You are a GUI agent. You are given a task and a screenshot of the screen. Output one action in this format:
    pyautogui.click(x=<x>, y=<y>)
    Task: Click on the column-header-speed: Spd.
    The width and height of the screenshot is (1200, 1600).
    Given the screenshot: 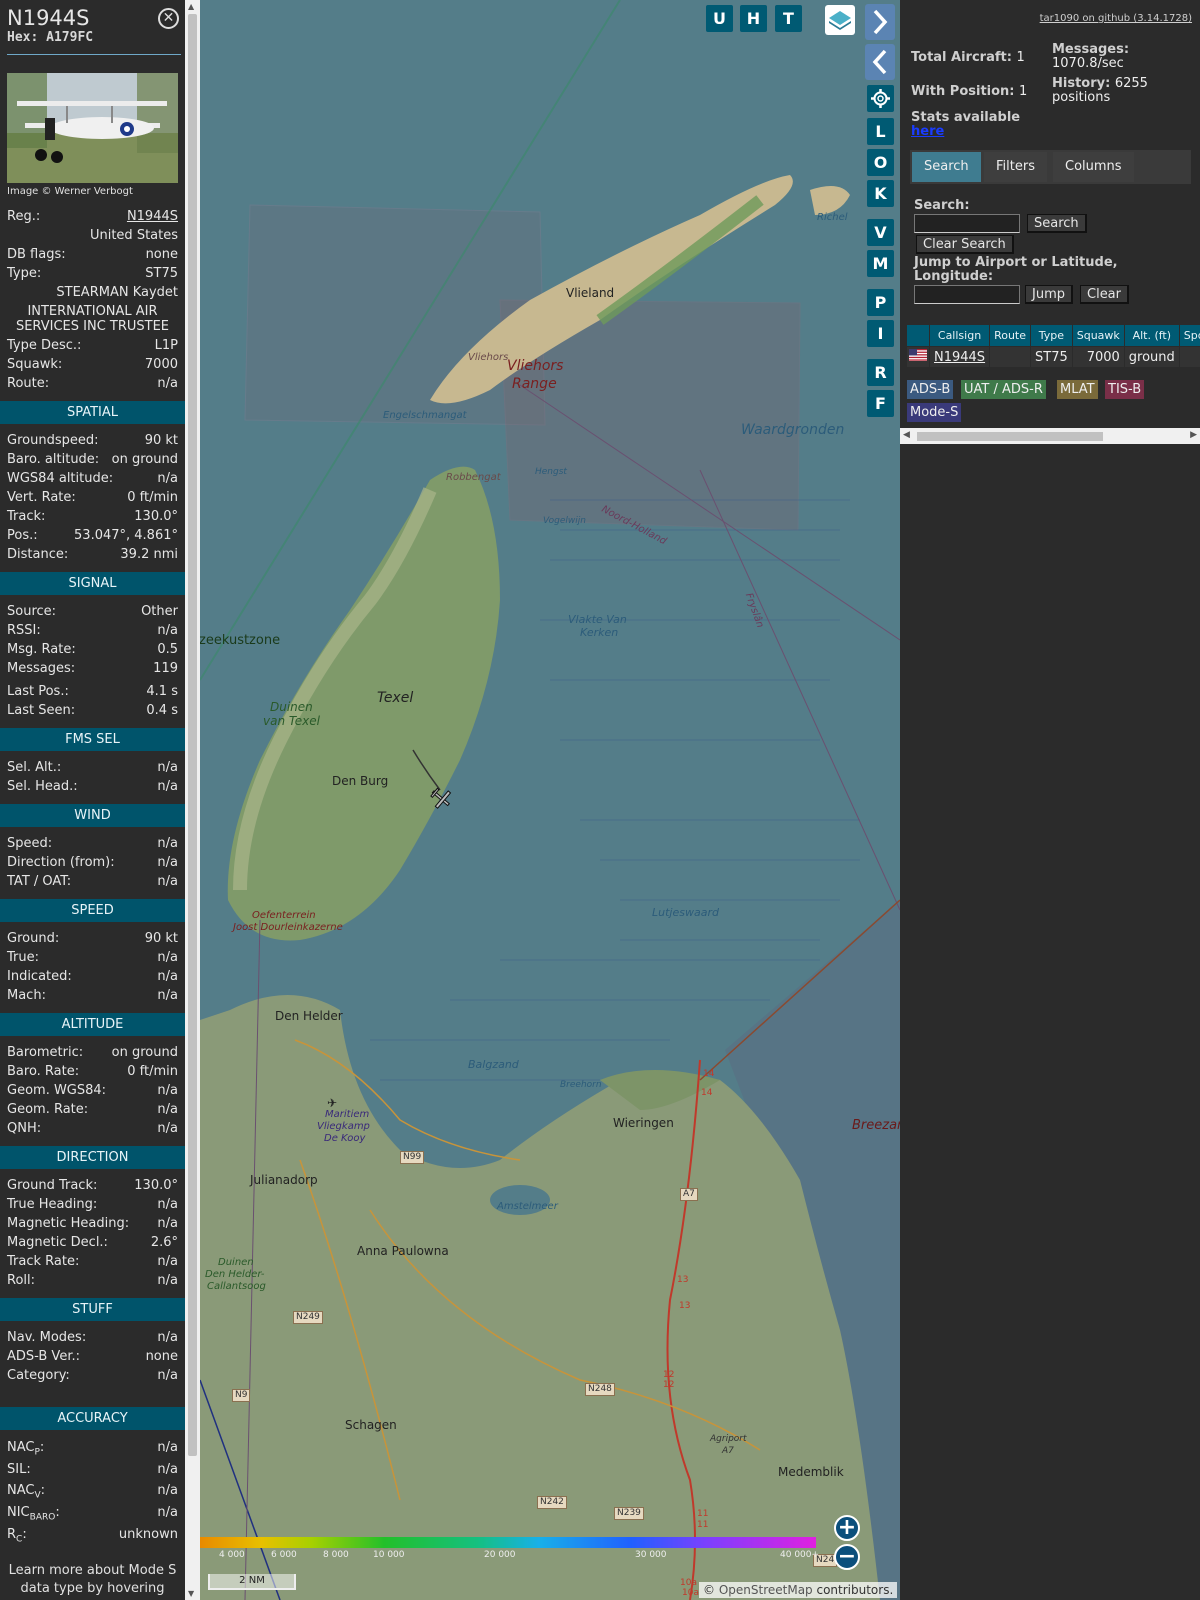 What is the action you would take?
    pyautogui.click(x=1189, y=335)
    